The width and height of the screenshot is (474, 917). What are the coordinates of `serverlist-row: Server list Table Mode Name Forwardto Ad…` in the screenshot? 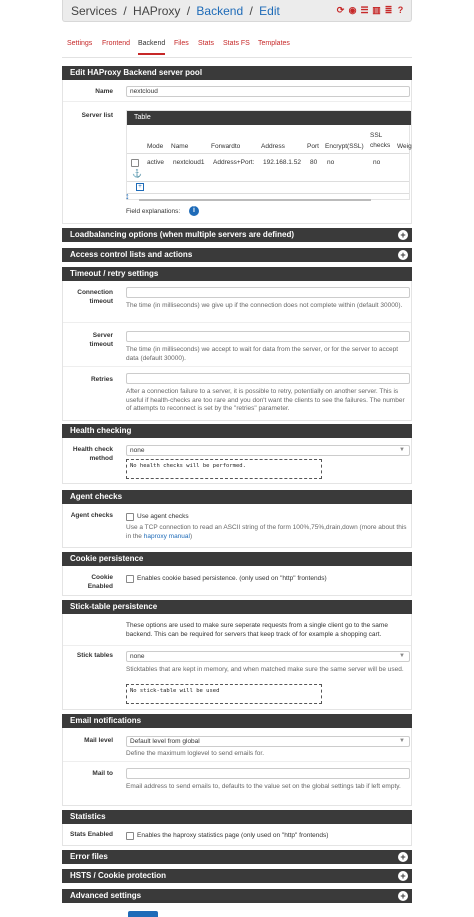 It's located at (237, 163).